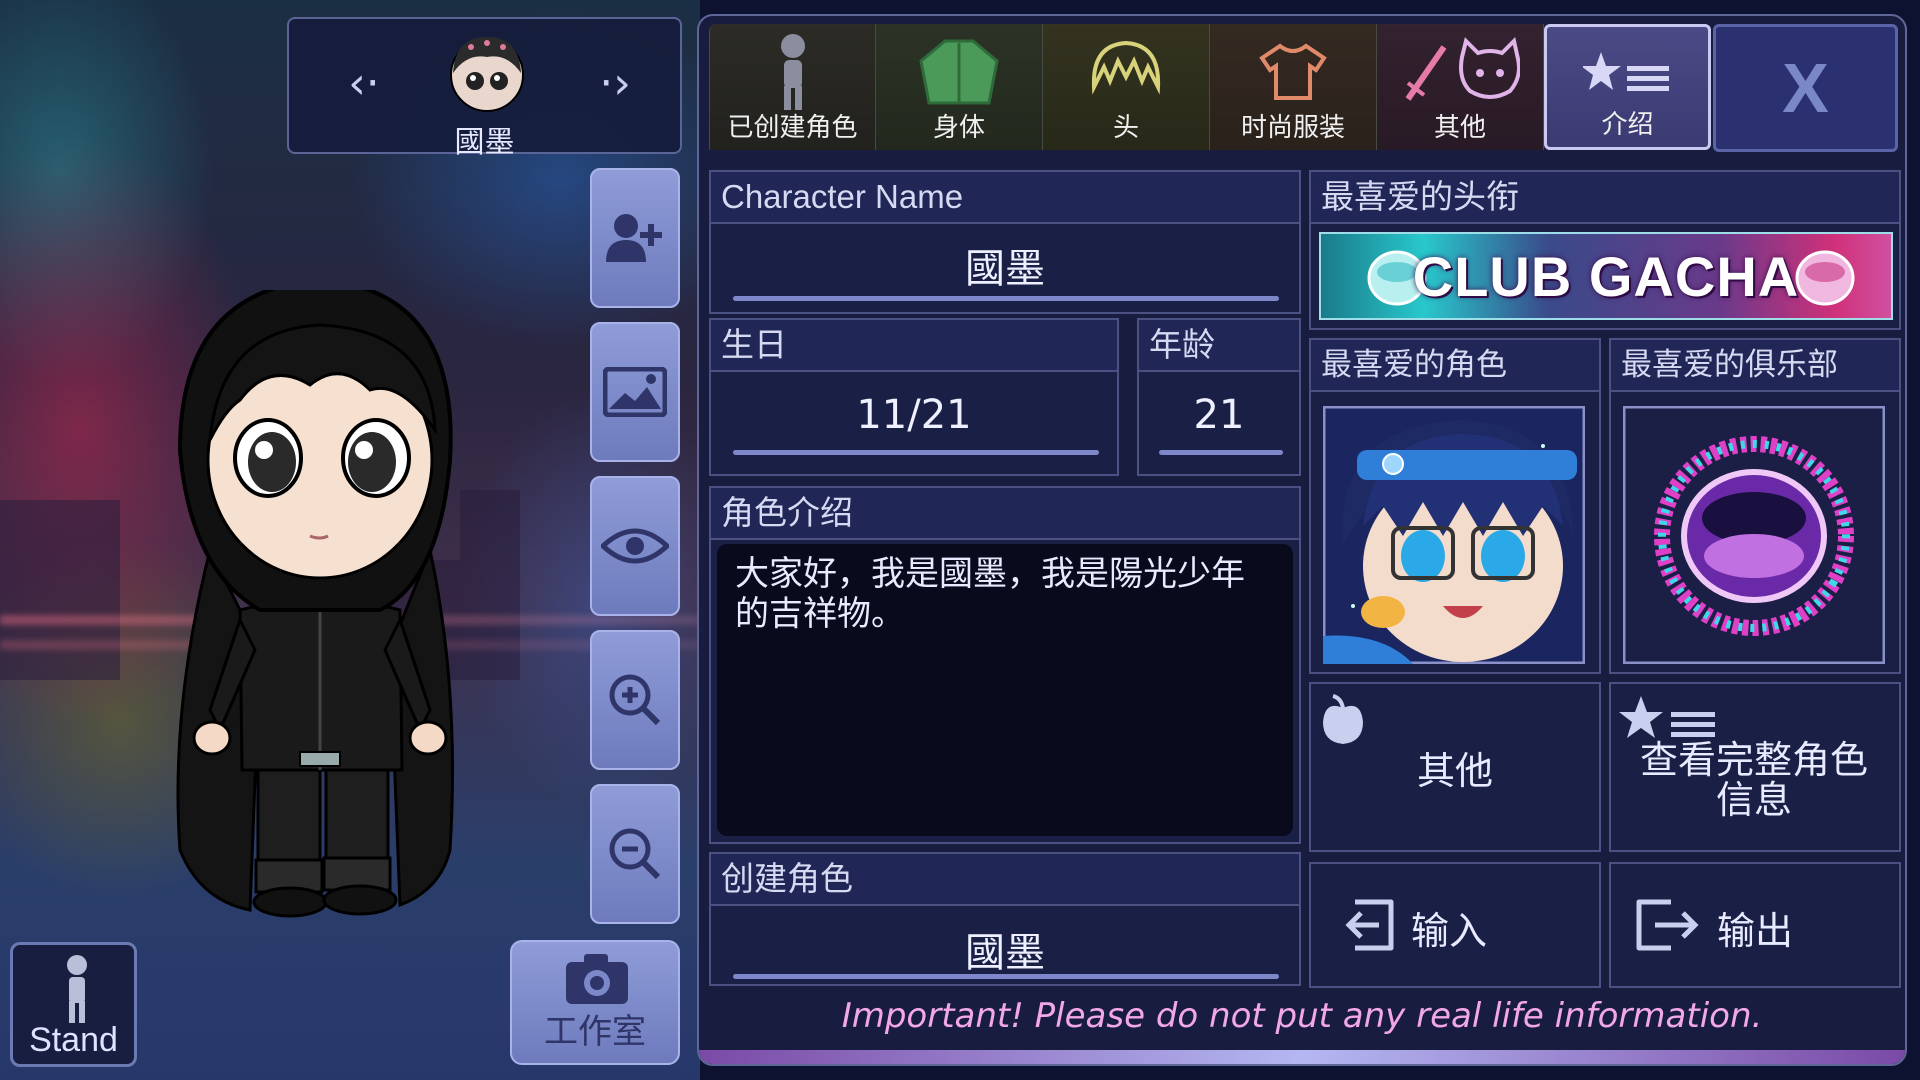 This screenshot has height=1080, width=1920. What do you see at coordinates (60, 590) in the screenshot?
I see `background-building` at bounding box center [60, 590].